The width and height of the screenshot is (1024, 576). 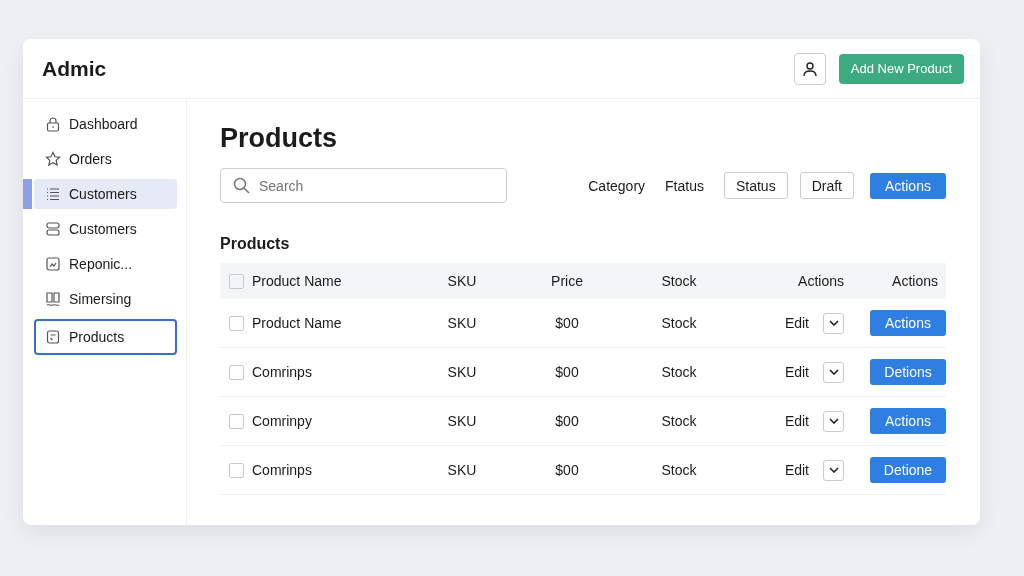 What do you see at coordinates (53, 264) in the screenshot?
I see `image-icon` at bounding box center [53, 264].